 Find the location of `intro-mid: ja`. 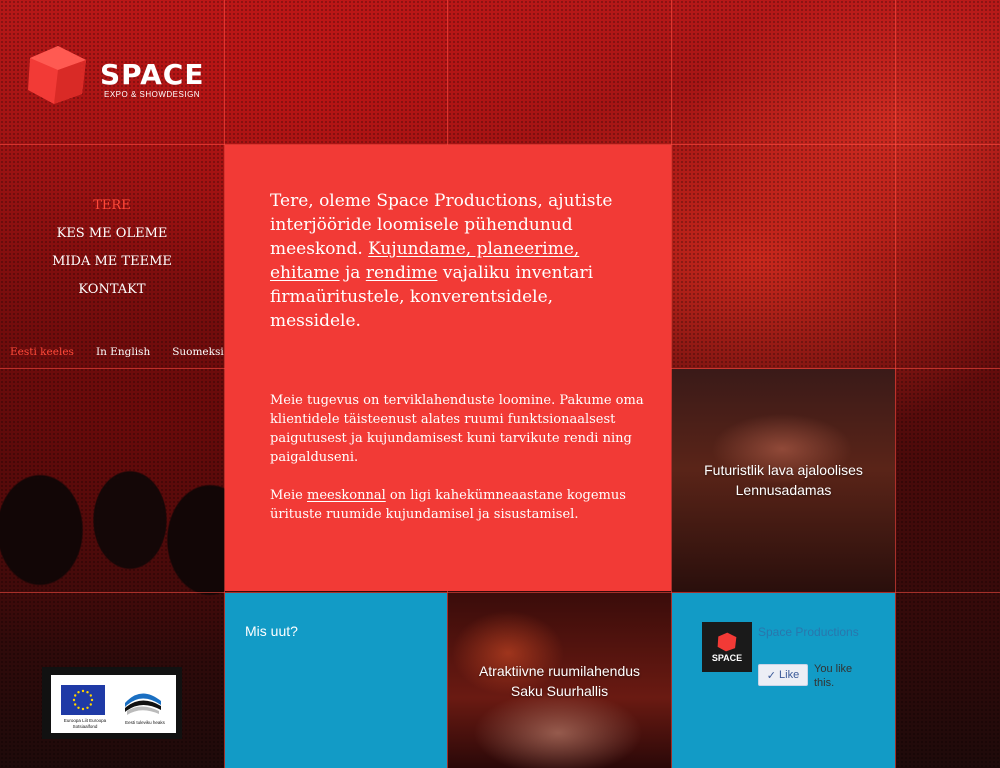

intro-mid: ja is located at coordinates (353, 273).